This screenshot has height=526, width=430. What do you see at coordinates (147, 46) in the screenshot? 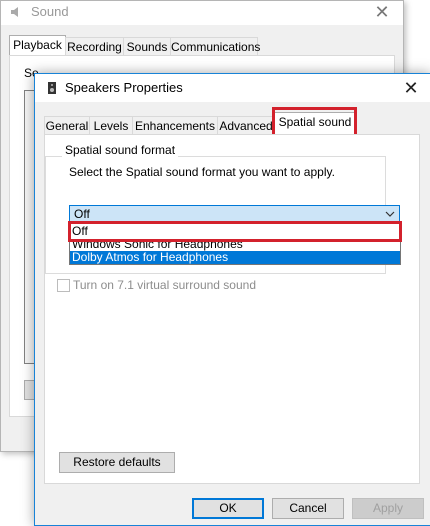
I see `tab-sounds: Sounds` at bounding box center [147, 46].